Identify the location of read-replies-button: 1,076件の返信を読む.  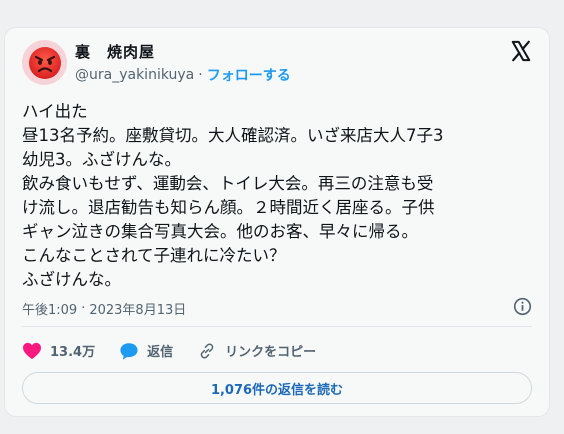
(277, 388).